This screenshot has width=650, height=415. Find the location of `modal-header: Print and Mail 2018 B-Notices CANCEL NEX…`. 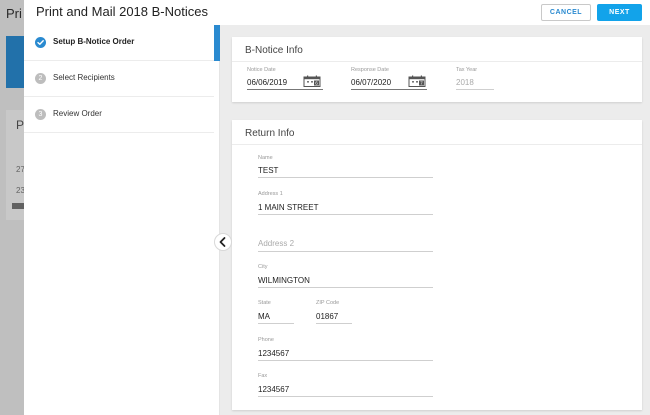

modal-header: Print and Mail 2018 B-Notices CANCEL NEX… is located at coordinates (337, 12).